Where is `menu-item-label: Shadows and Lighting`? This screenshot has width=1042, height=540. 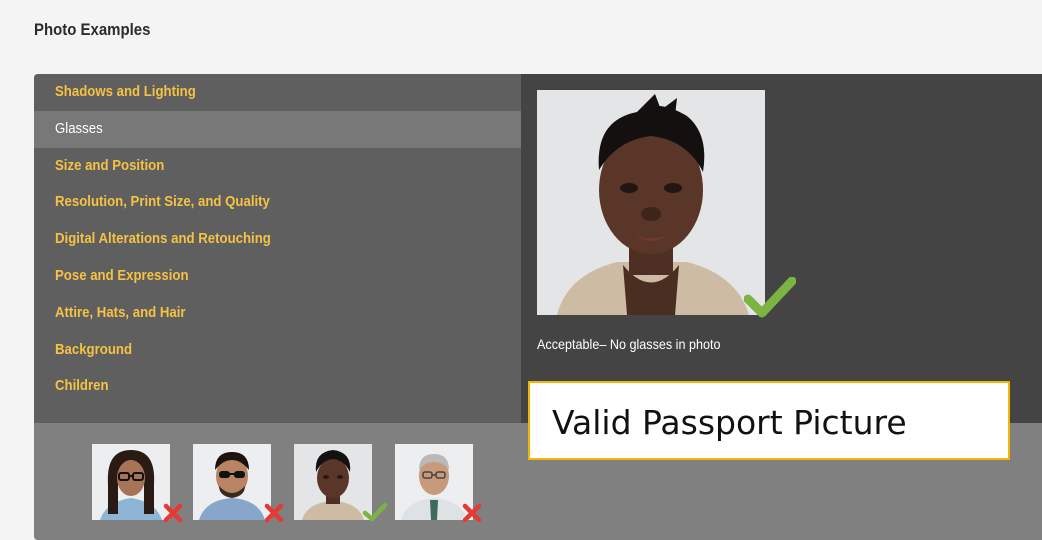
menu-item-label: Shadows and Lighting is located at coordinates (125, 91).